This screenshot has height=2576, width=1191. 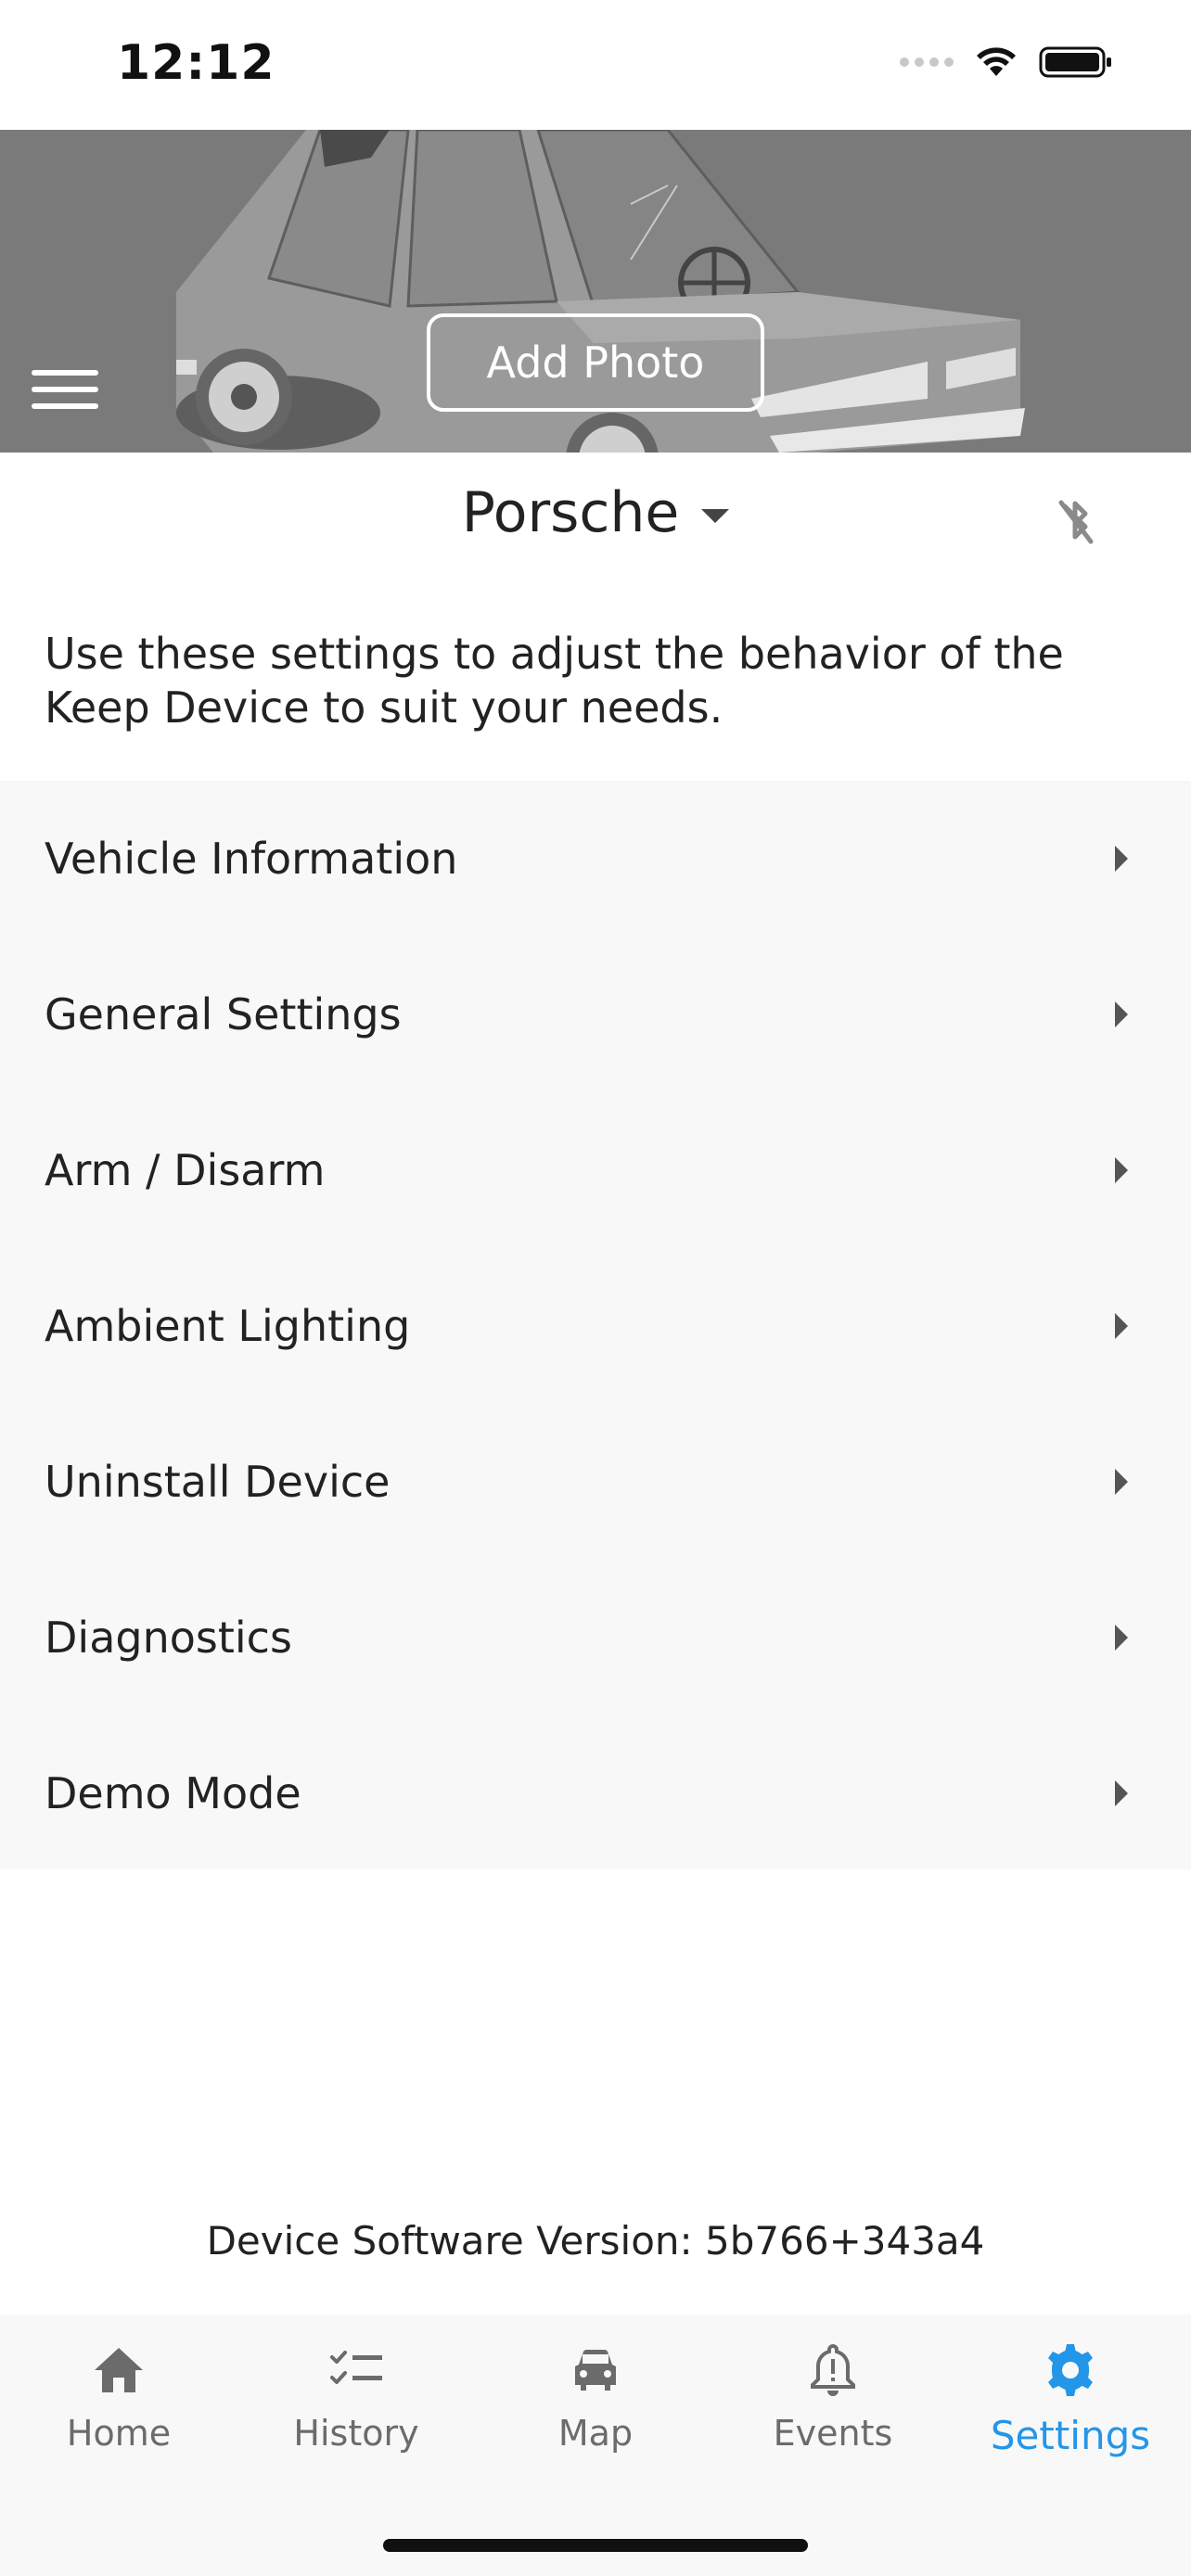 What do you see at coordinates (833, 2433) in the screenshot?
I see `nav-label: Events` at bounding box center [833, 2433].